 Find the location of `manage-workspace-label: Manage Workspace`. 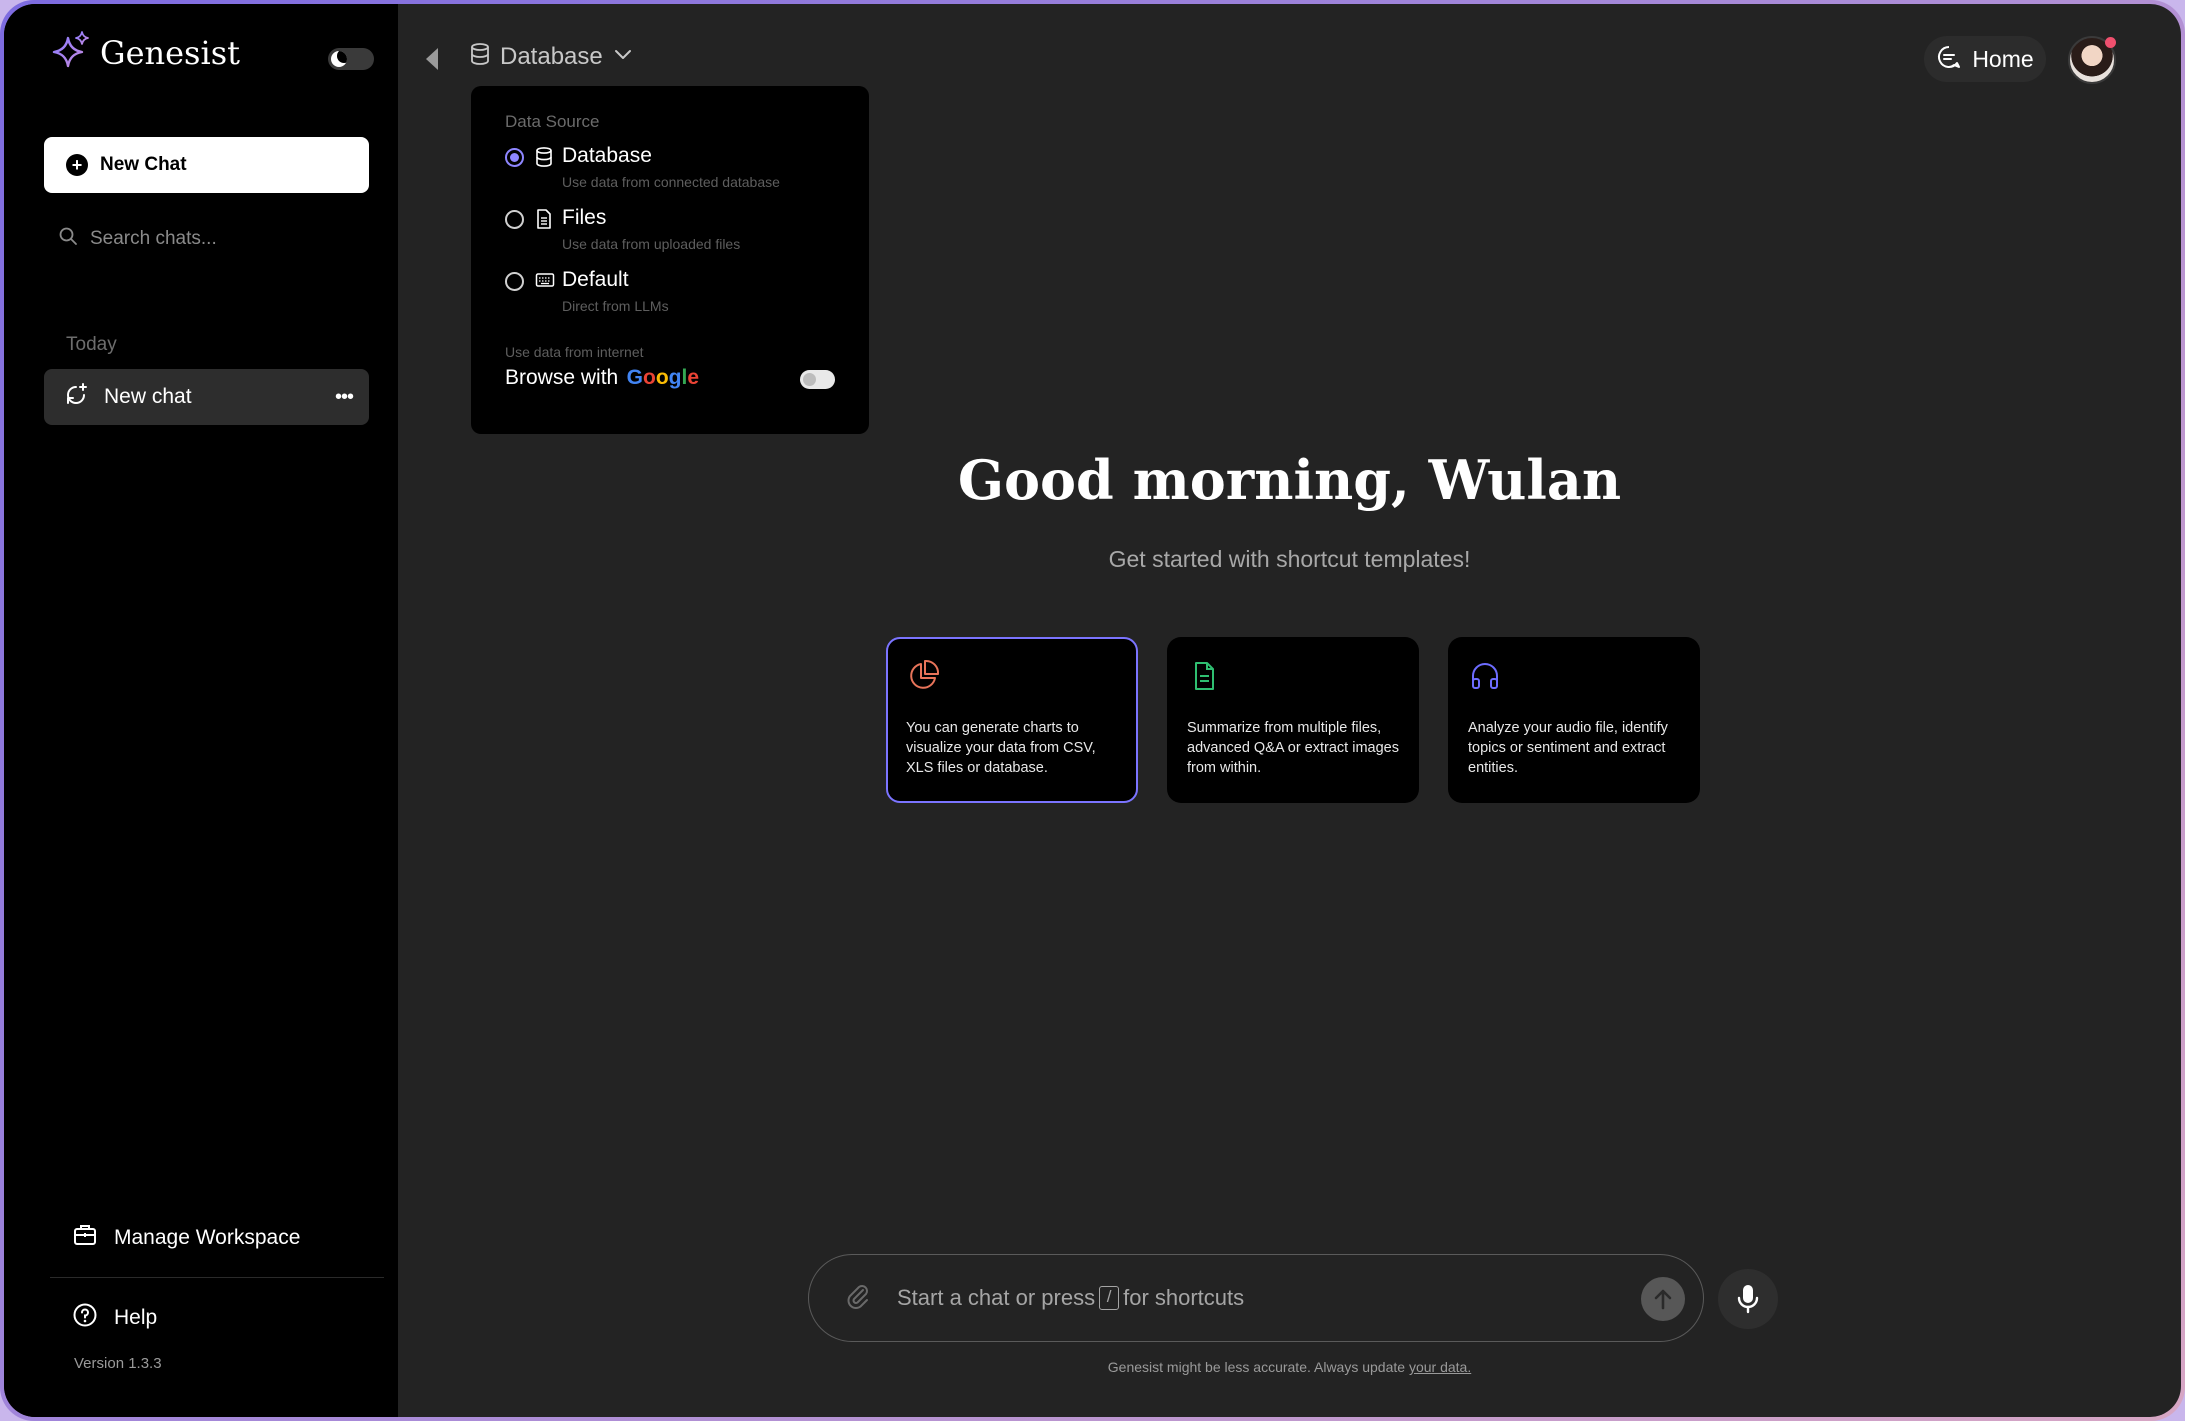

manage-workspace-label: Manage Workspace is located at coordinates (207, 1237).